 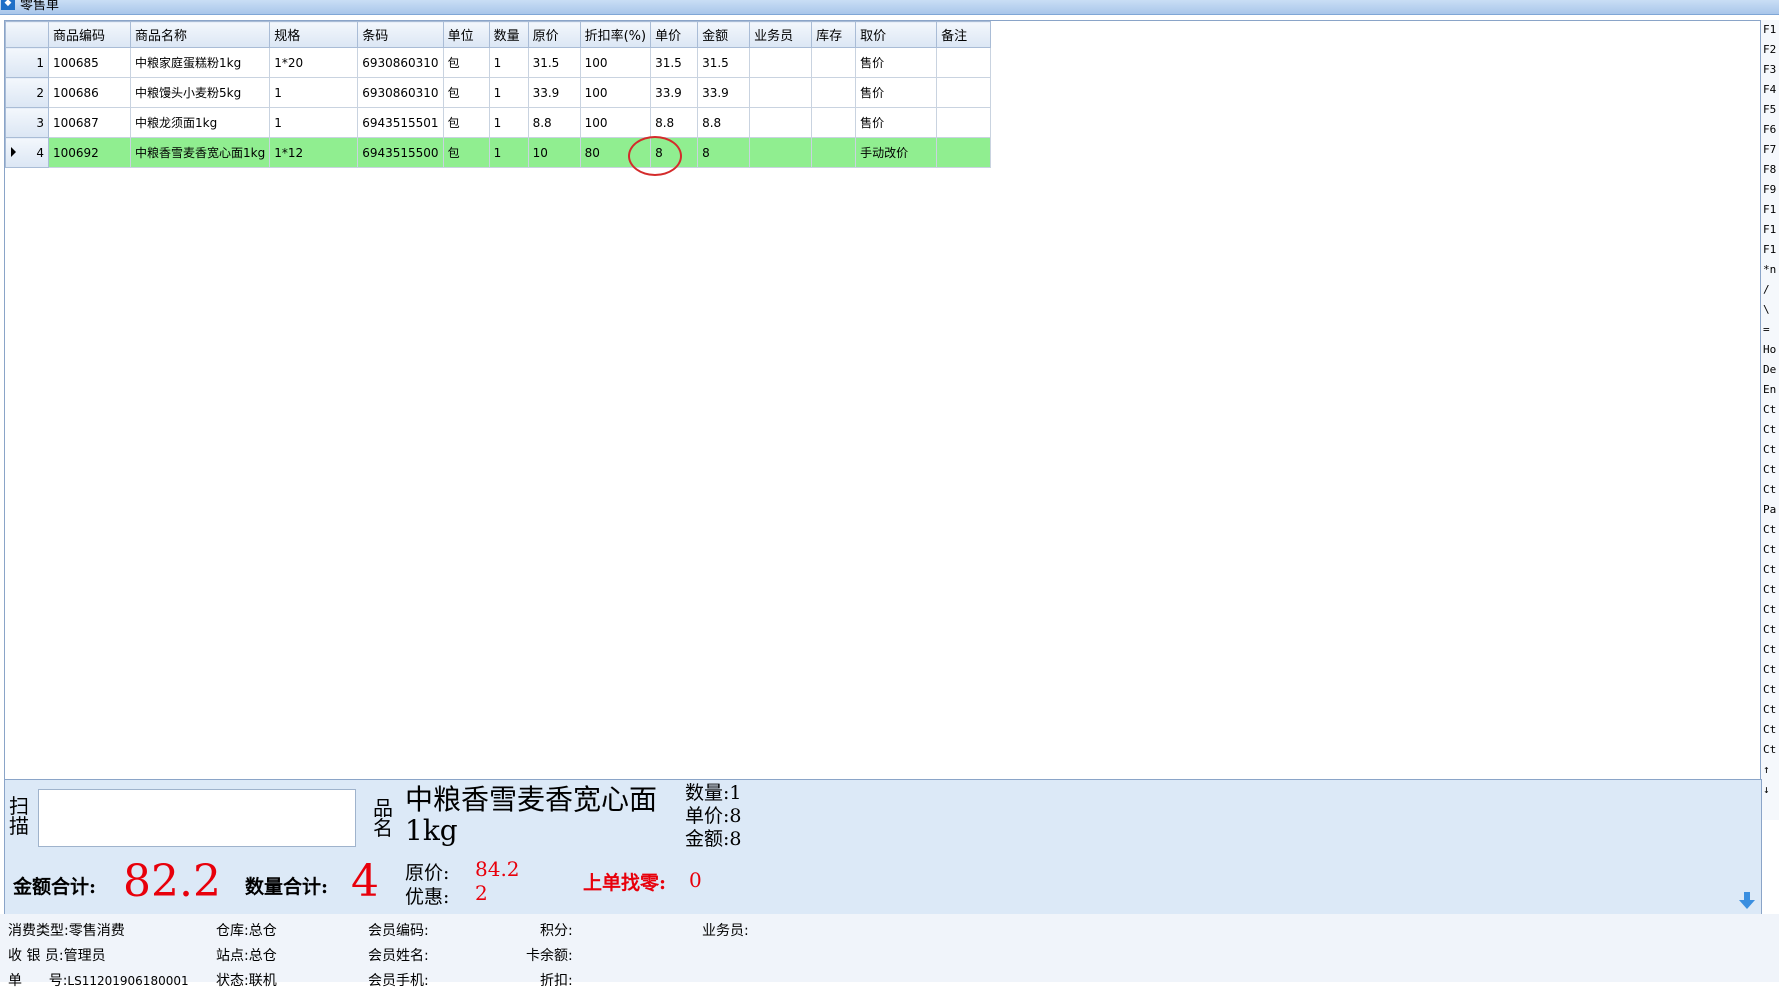 I want to click on column-header-salesman: 业务员, so click(x=781, y=34).